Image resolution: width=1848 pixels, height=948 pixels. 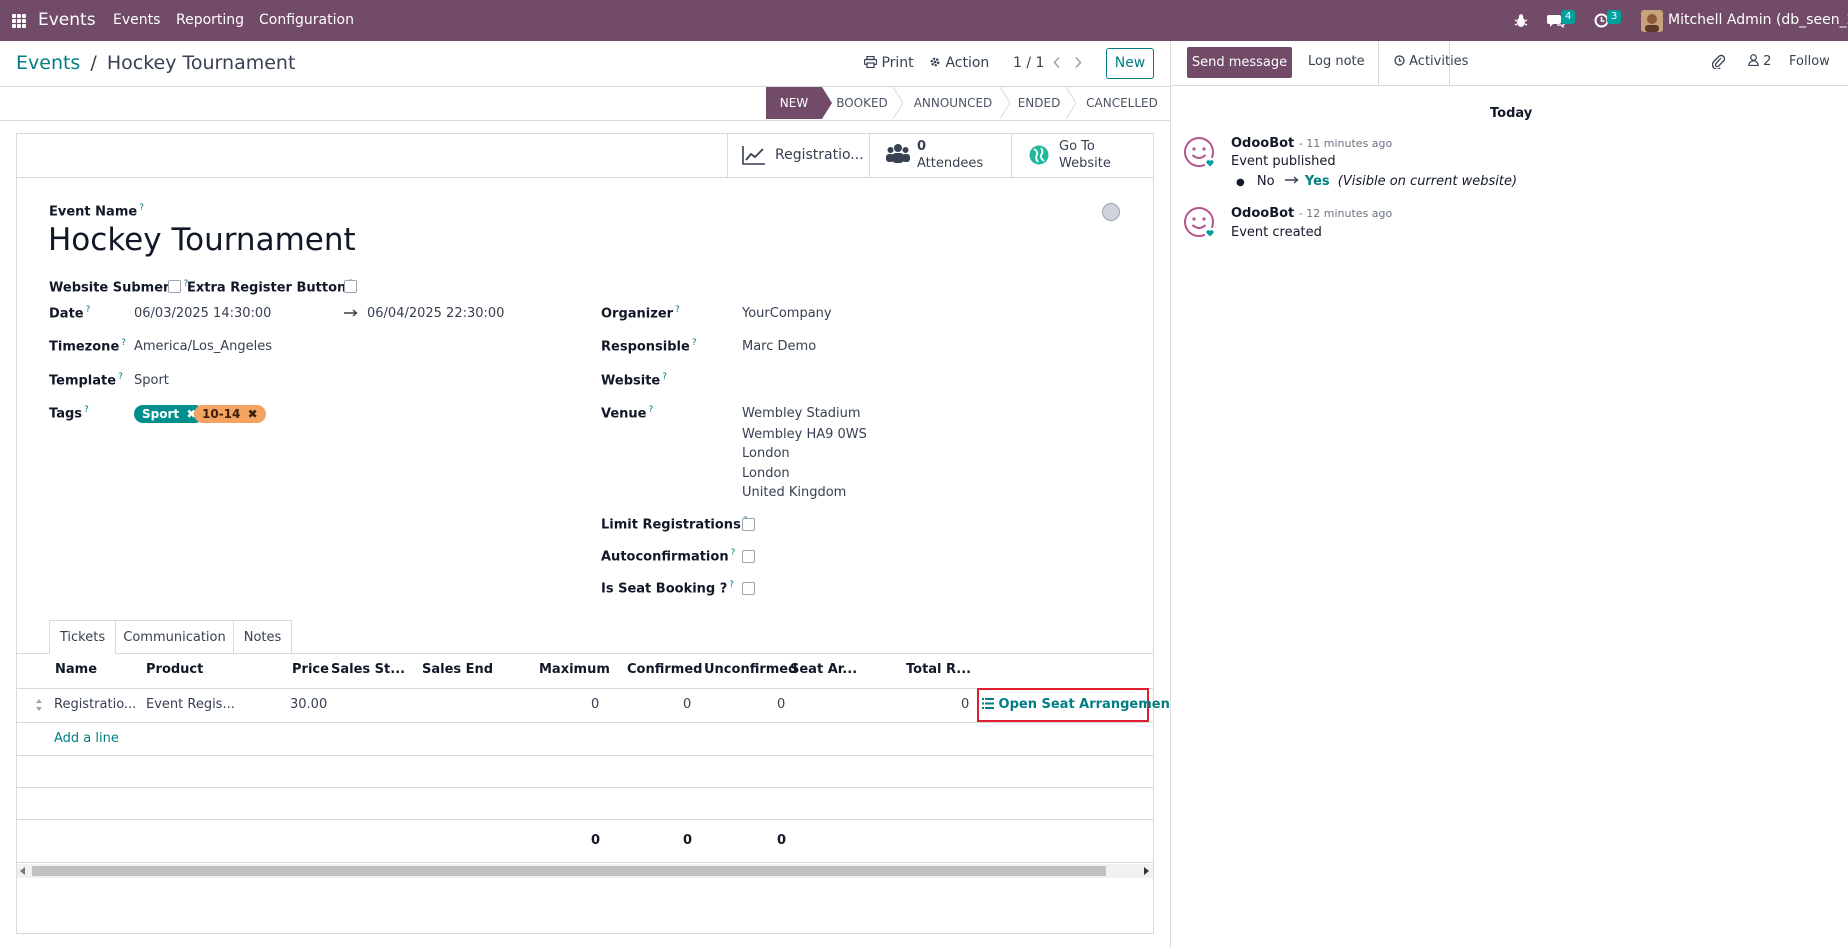 What do you see at coordinates (82, 637) in the screenshot?
I see `tab-tickets: Tickets` at bounding box center [82, 637].